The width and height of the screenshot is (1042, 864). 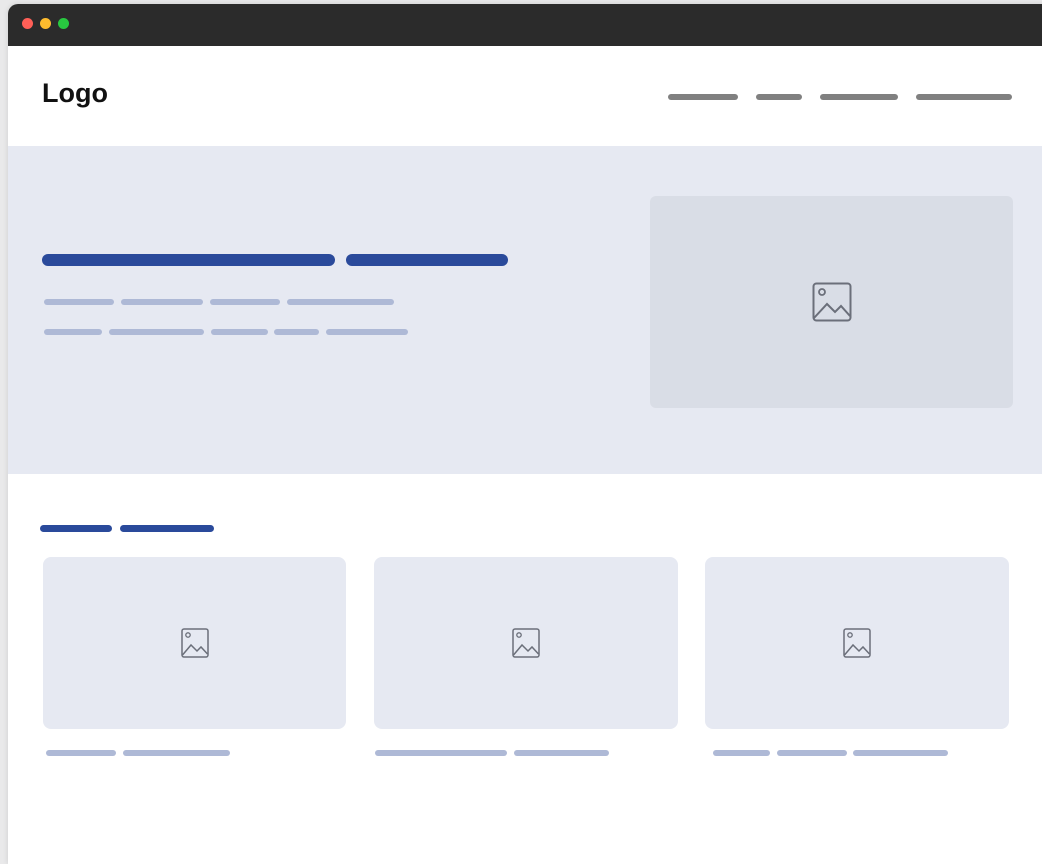 I want to click on hero-image-placeholder, so click(x=831, y=302).